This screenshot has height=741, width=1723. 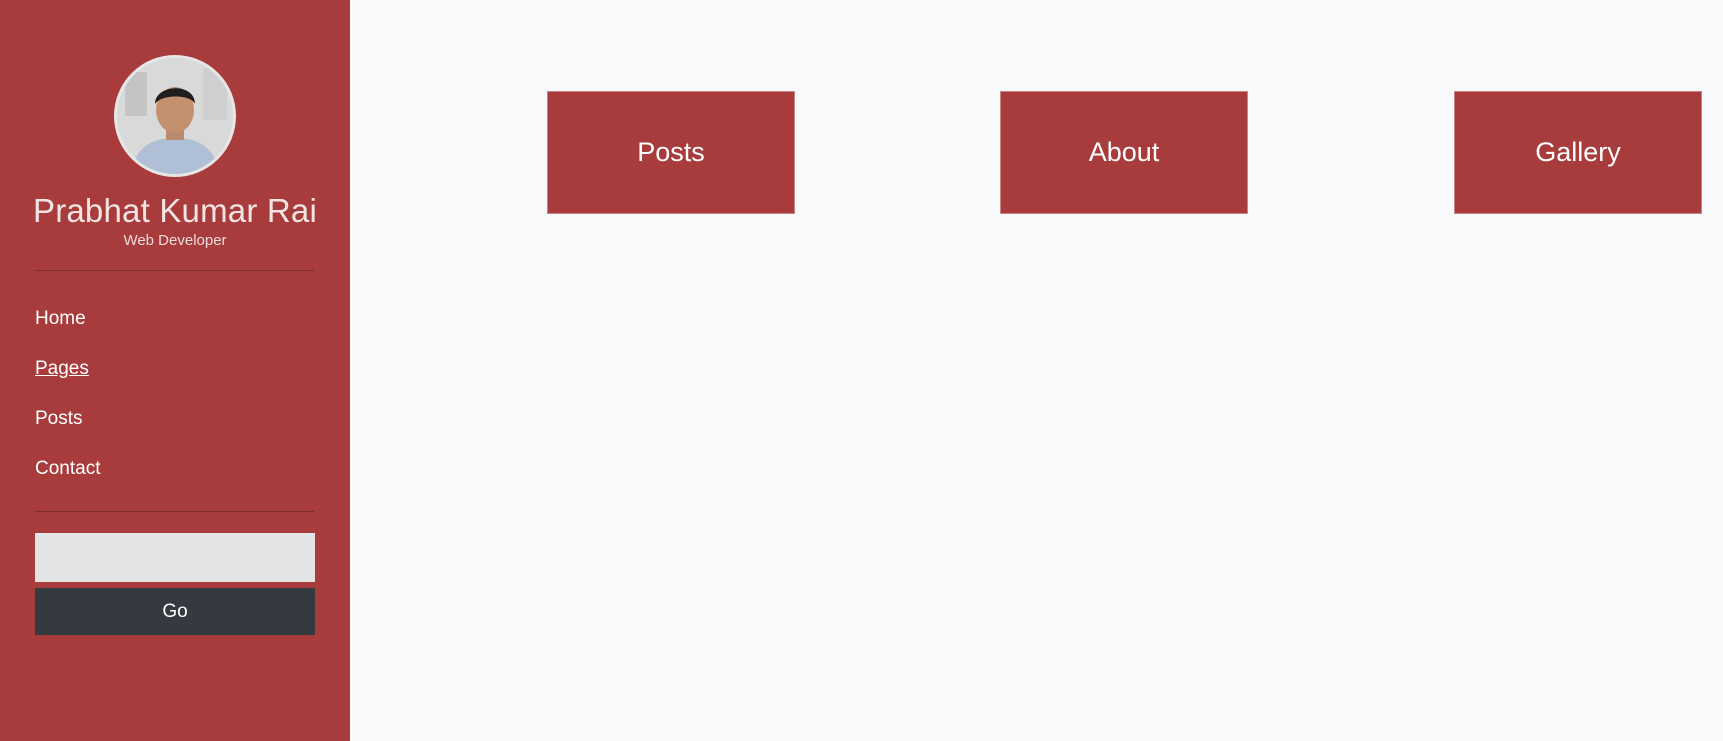 I want to click on search-input, so click(x=175, y=557).